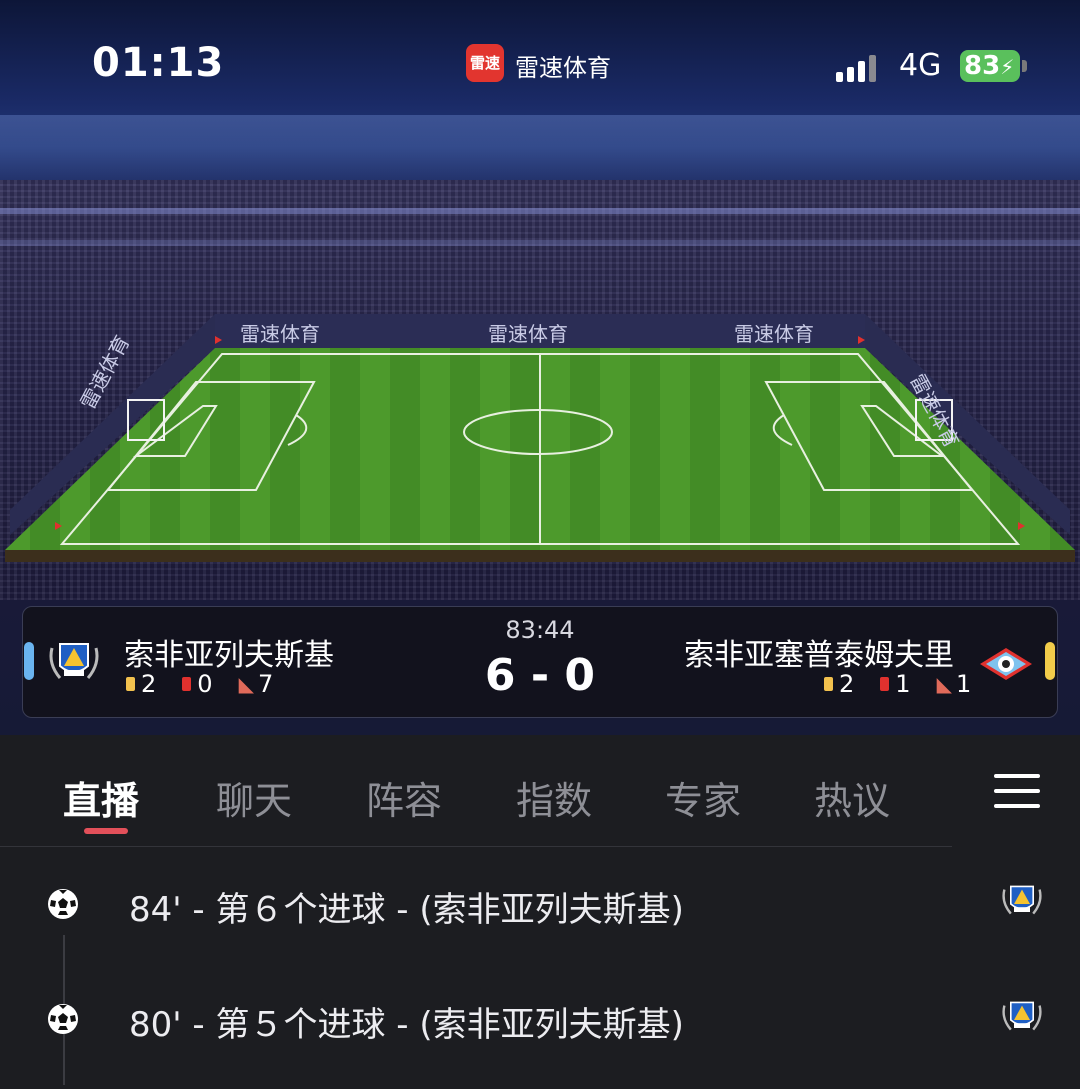 This screenshot has height=1089, width=1080. What do you see at coordinates (485, 63) in the screenshot?
I see `app-logo: 雷速` at bounding box center [485, 63].